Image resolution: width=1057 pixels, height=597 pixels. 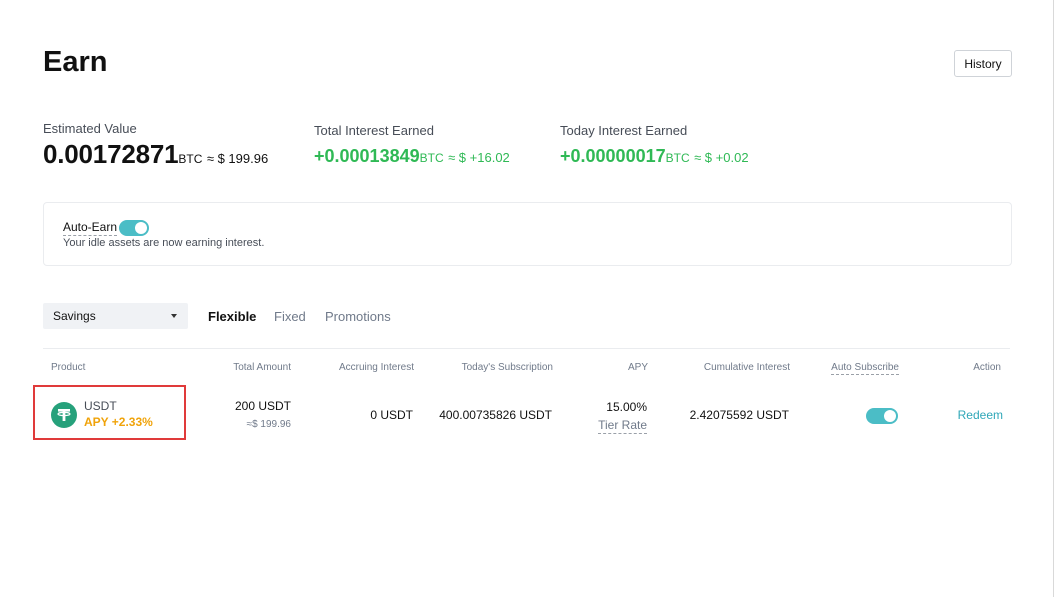 What do you see at coordinates (74, 316) in the screenshot?
I see `product-type-select-value: Savings` at bounding box center [74, 316].